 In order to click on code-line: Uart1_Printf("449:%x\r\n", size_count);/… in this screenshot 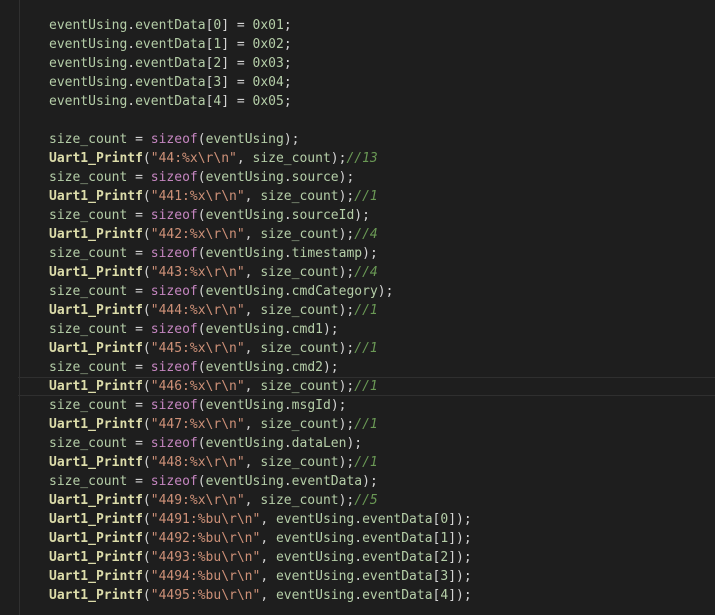, I will do `click(357, 500)`.